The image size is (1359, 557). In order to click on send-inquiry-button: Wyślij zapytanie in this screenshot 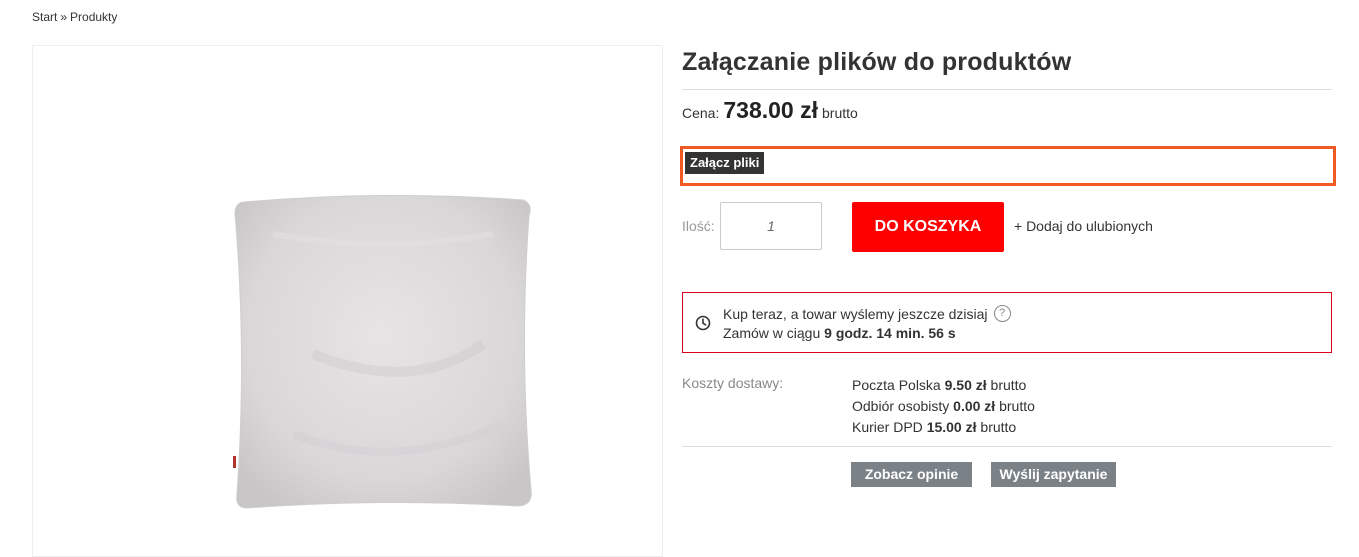, I will do `click(1053, 474)`.